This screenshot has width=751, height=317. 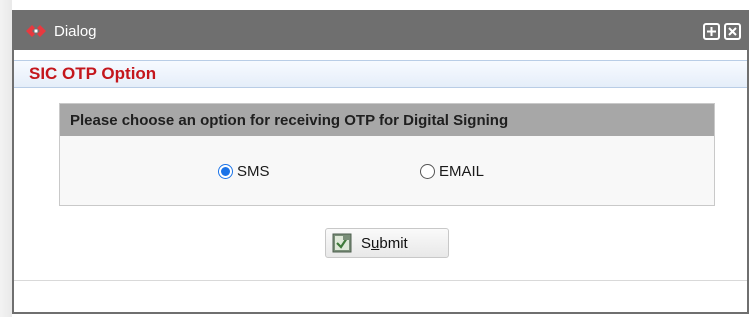 What do you see at coordinates (462, 171) in the screenshot?
I see `email-radio-label: EMAIL` at bounding box center [462, 171].